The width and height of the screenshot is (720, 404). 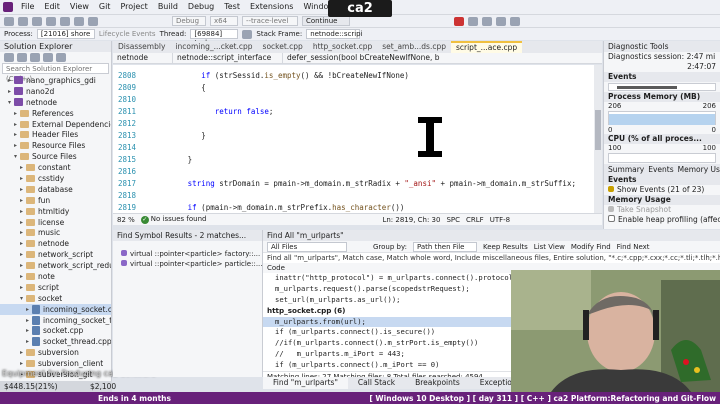 I want to click on code-line: 2816, so click(x=353, y=171).